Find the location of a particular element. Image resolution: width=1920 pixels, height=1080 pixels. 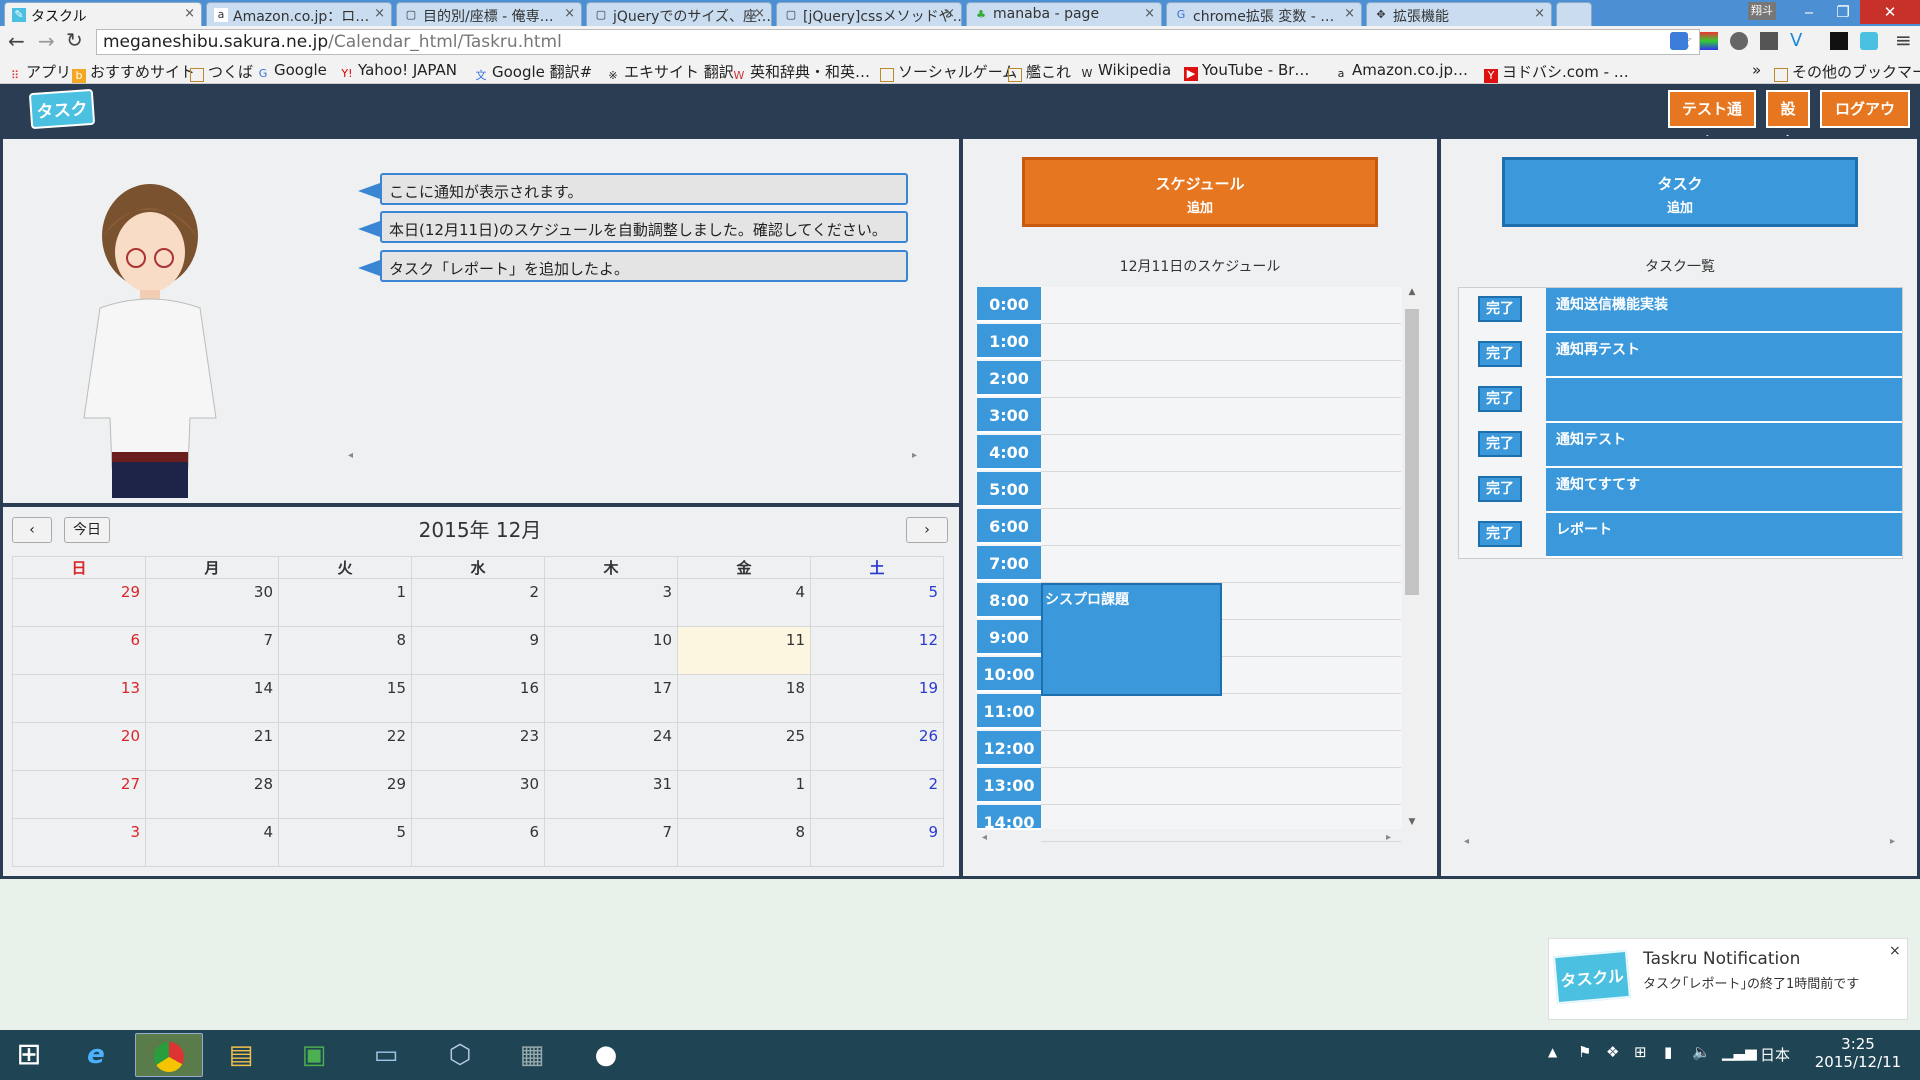

settings-button: 設定 is located at coordinates (1788, 121).